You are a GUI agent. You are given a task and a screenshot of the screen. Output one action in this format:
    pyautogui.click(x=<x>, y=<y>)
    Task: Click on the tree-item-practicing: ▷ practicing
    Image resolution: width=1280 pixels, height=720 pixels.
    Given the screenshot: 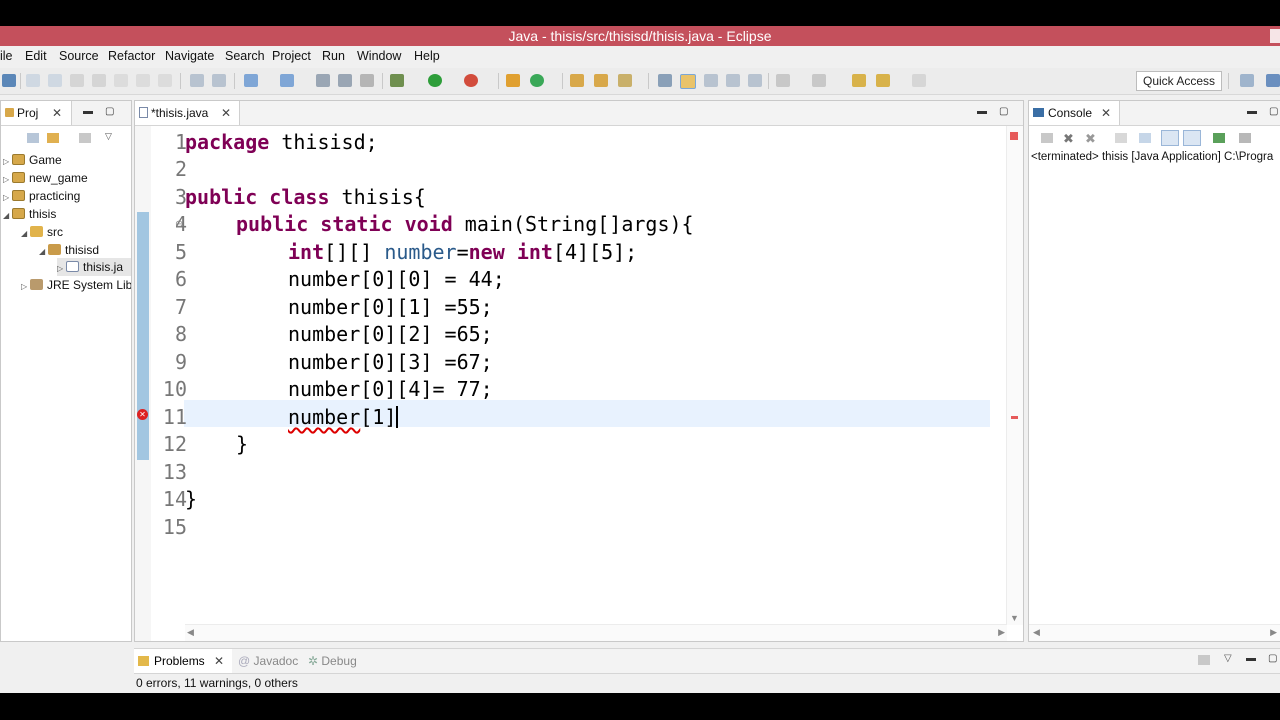 What is the action you would take?
    pyautogui.click(x=41, y=196)
    